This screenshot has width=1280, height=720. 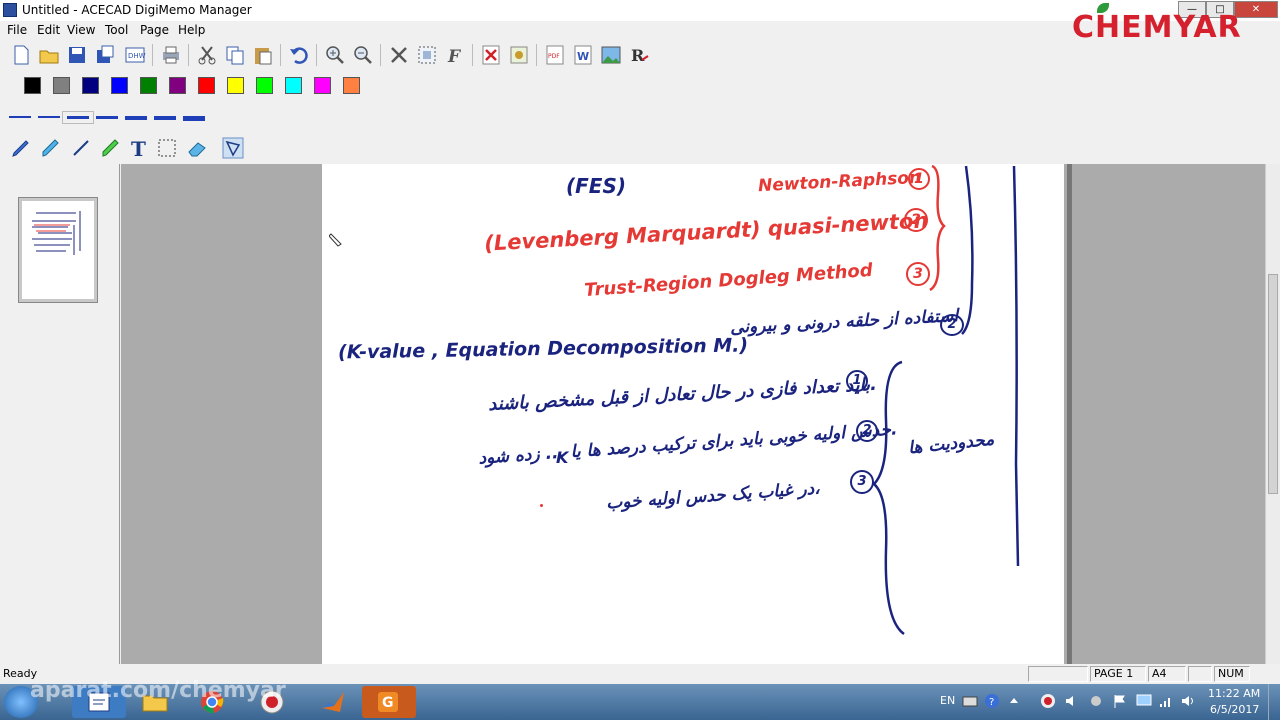 What do you see at coordinates (197, 148) in the screenshot?
I see `eraser-icon` at bounding box center [197, 148].